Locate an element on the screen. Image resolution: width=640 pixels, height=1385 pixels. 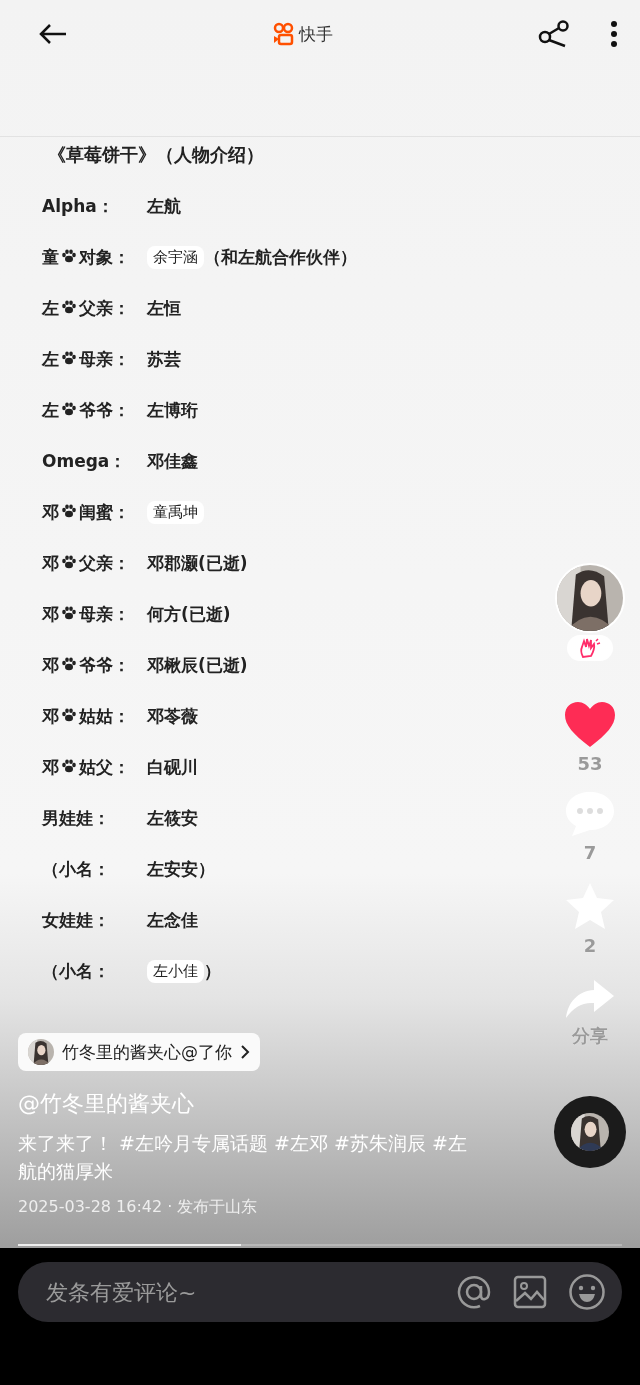
app-name: 快手 is located at coordinates (316, 34).